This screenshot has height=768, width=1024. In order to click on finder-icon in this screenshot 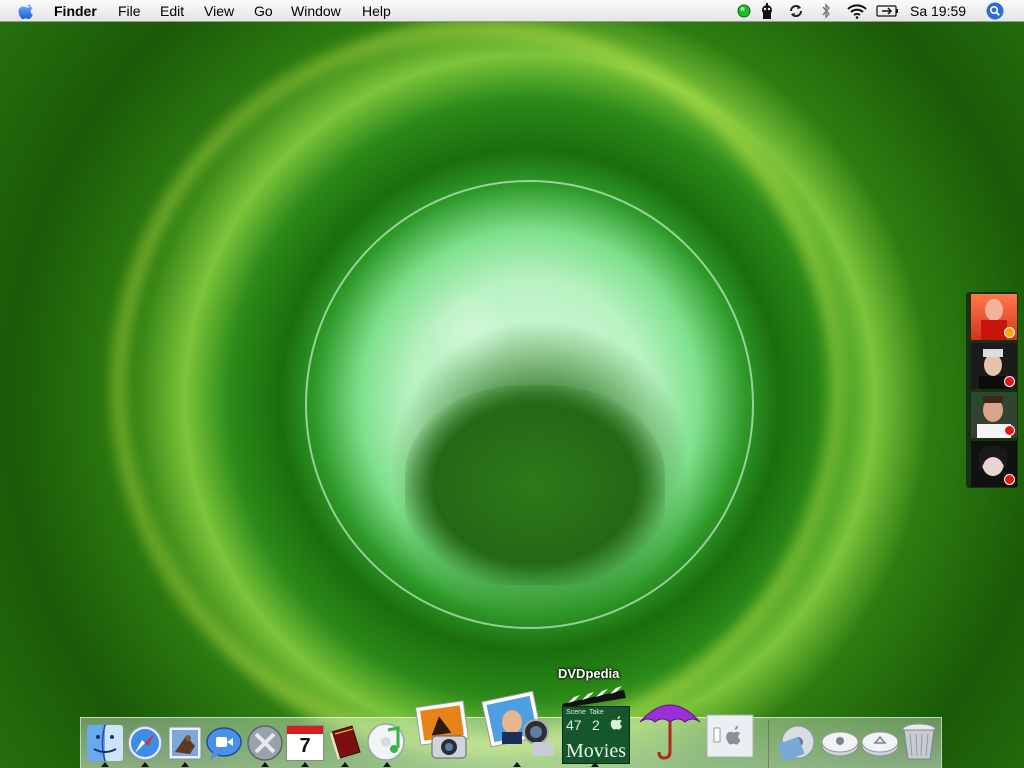, I will do `click(105, 743)`.